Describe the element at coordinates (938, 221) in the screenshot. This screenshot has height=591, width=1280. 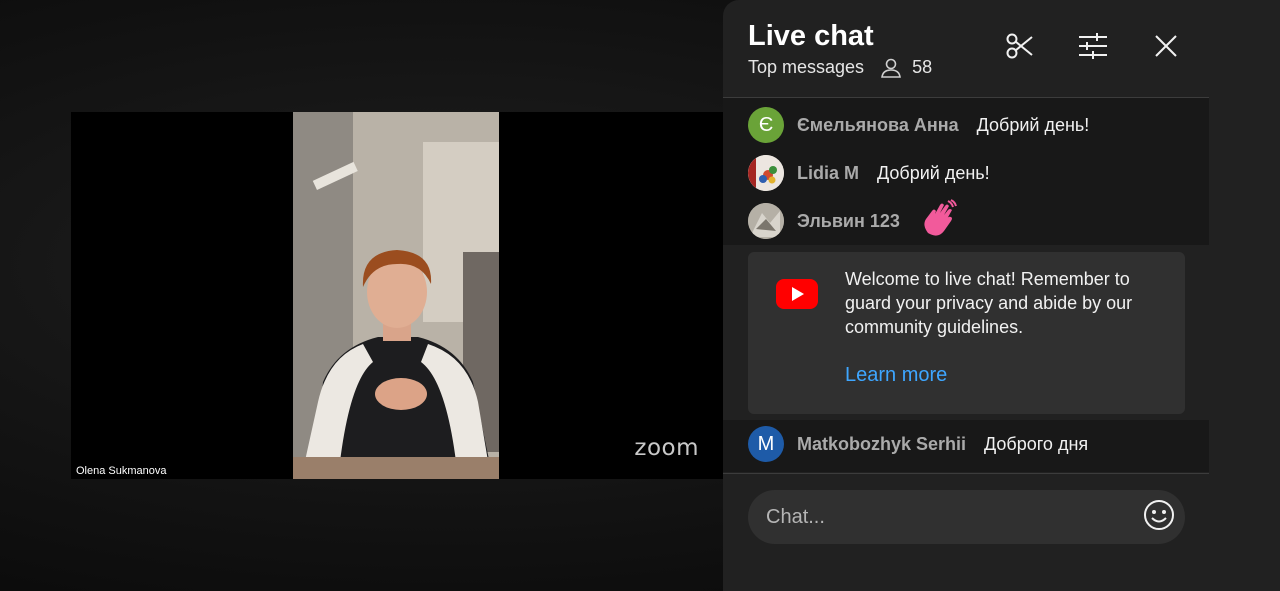
I see `waving-hand-emoji` at that location.